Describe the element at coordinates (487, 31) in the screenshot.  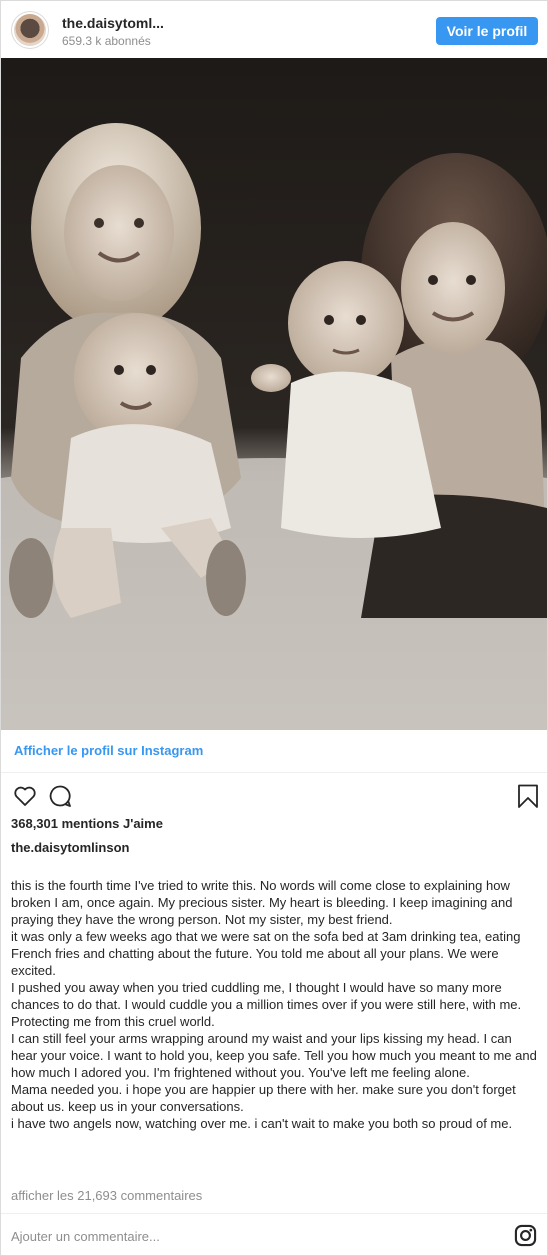
I see `view-profile-button: Voir le profil` at that location.